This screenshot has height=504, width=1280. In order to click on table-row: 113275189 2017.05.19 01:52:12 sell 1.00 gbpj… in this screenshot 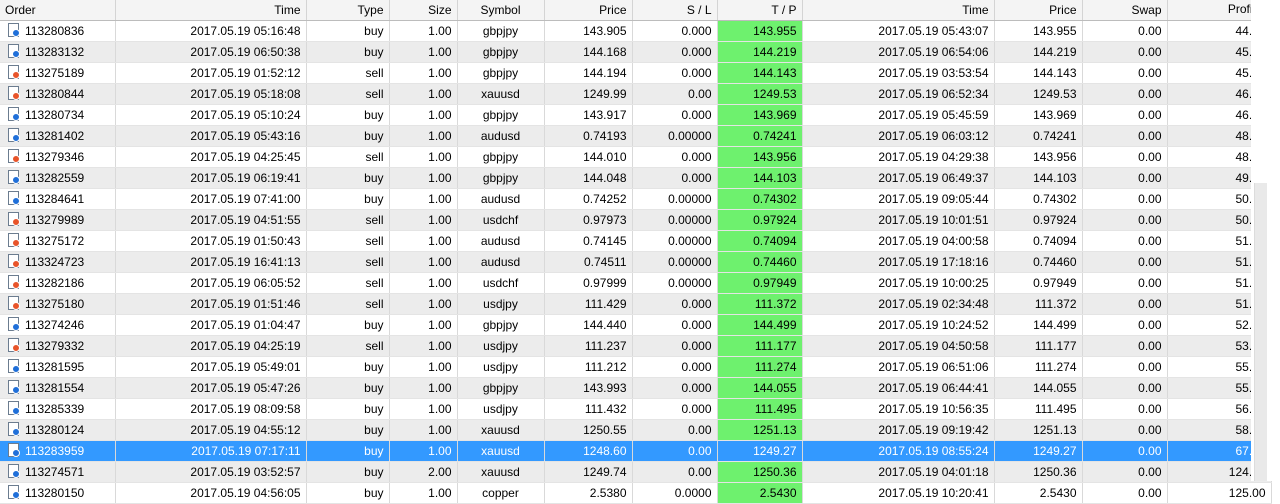, I will do `click(636, 73)`.